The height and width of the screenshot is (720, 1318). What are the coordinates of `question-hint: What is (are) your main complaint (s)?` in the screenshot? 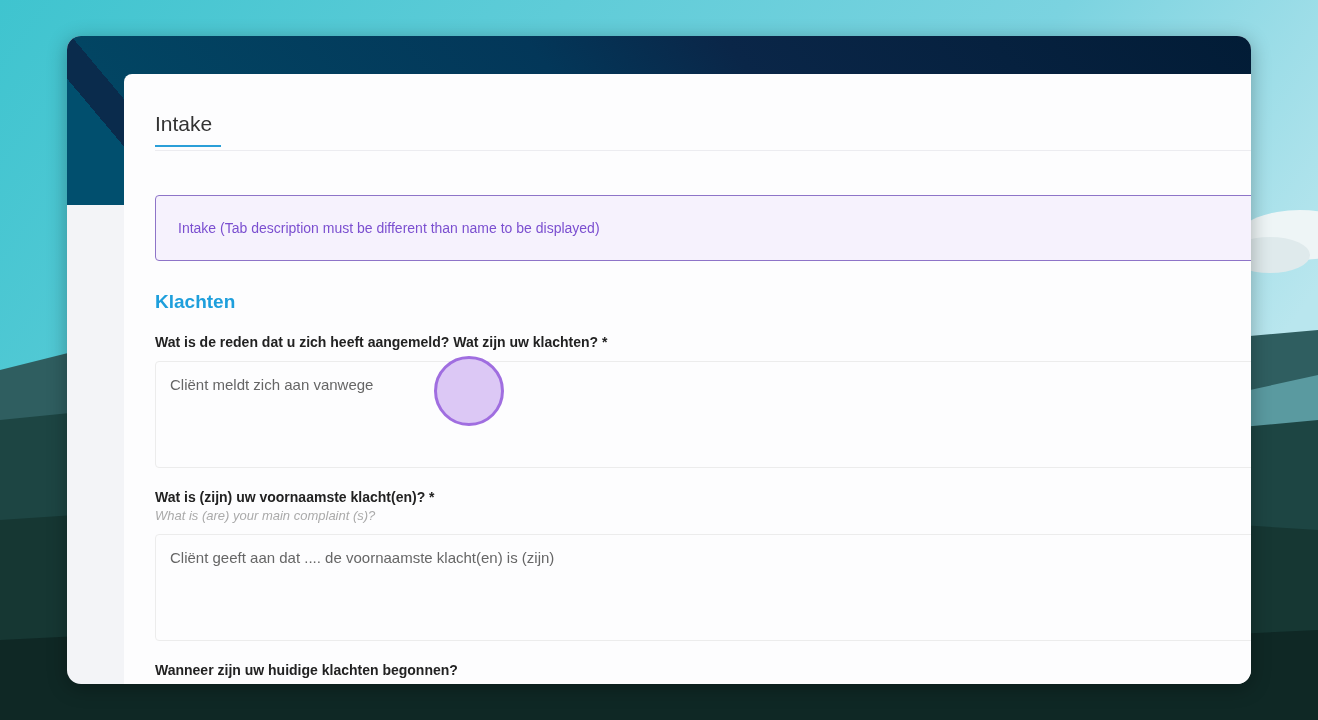 It's located at (266, 516).